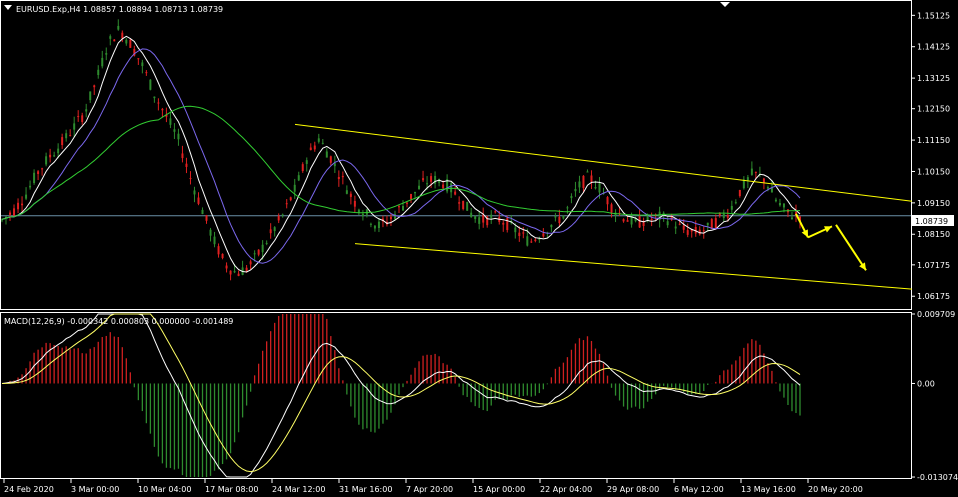 This screenshot has height=497, width=958. I want to click on y-tick-label: 1.08150, so click(933, 234).